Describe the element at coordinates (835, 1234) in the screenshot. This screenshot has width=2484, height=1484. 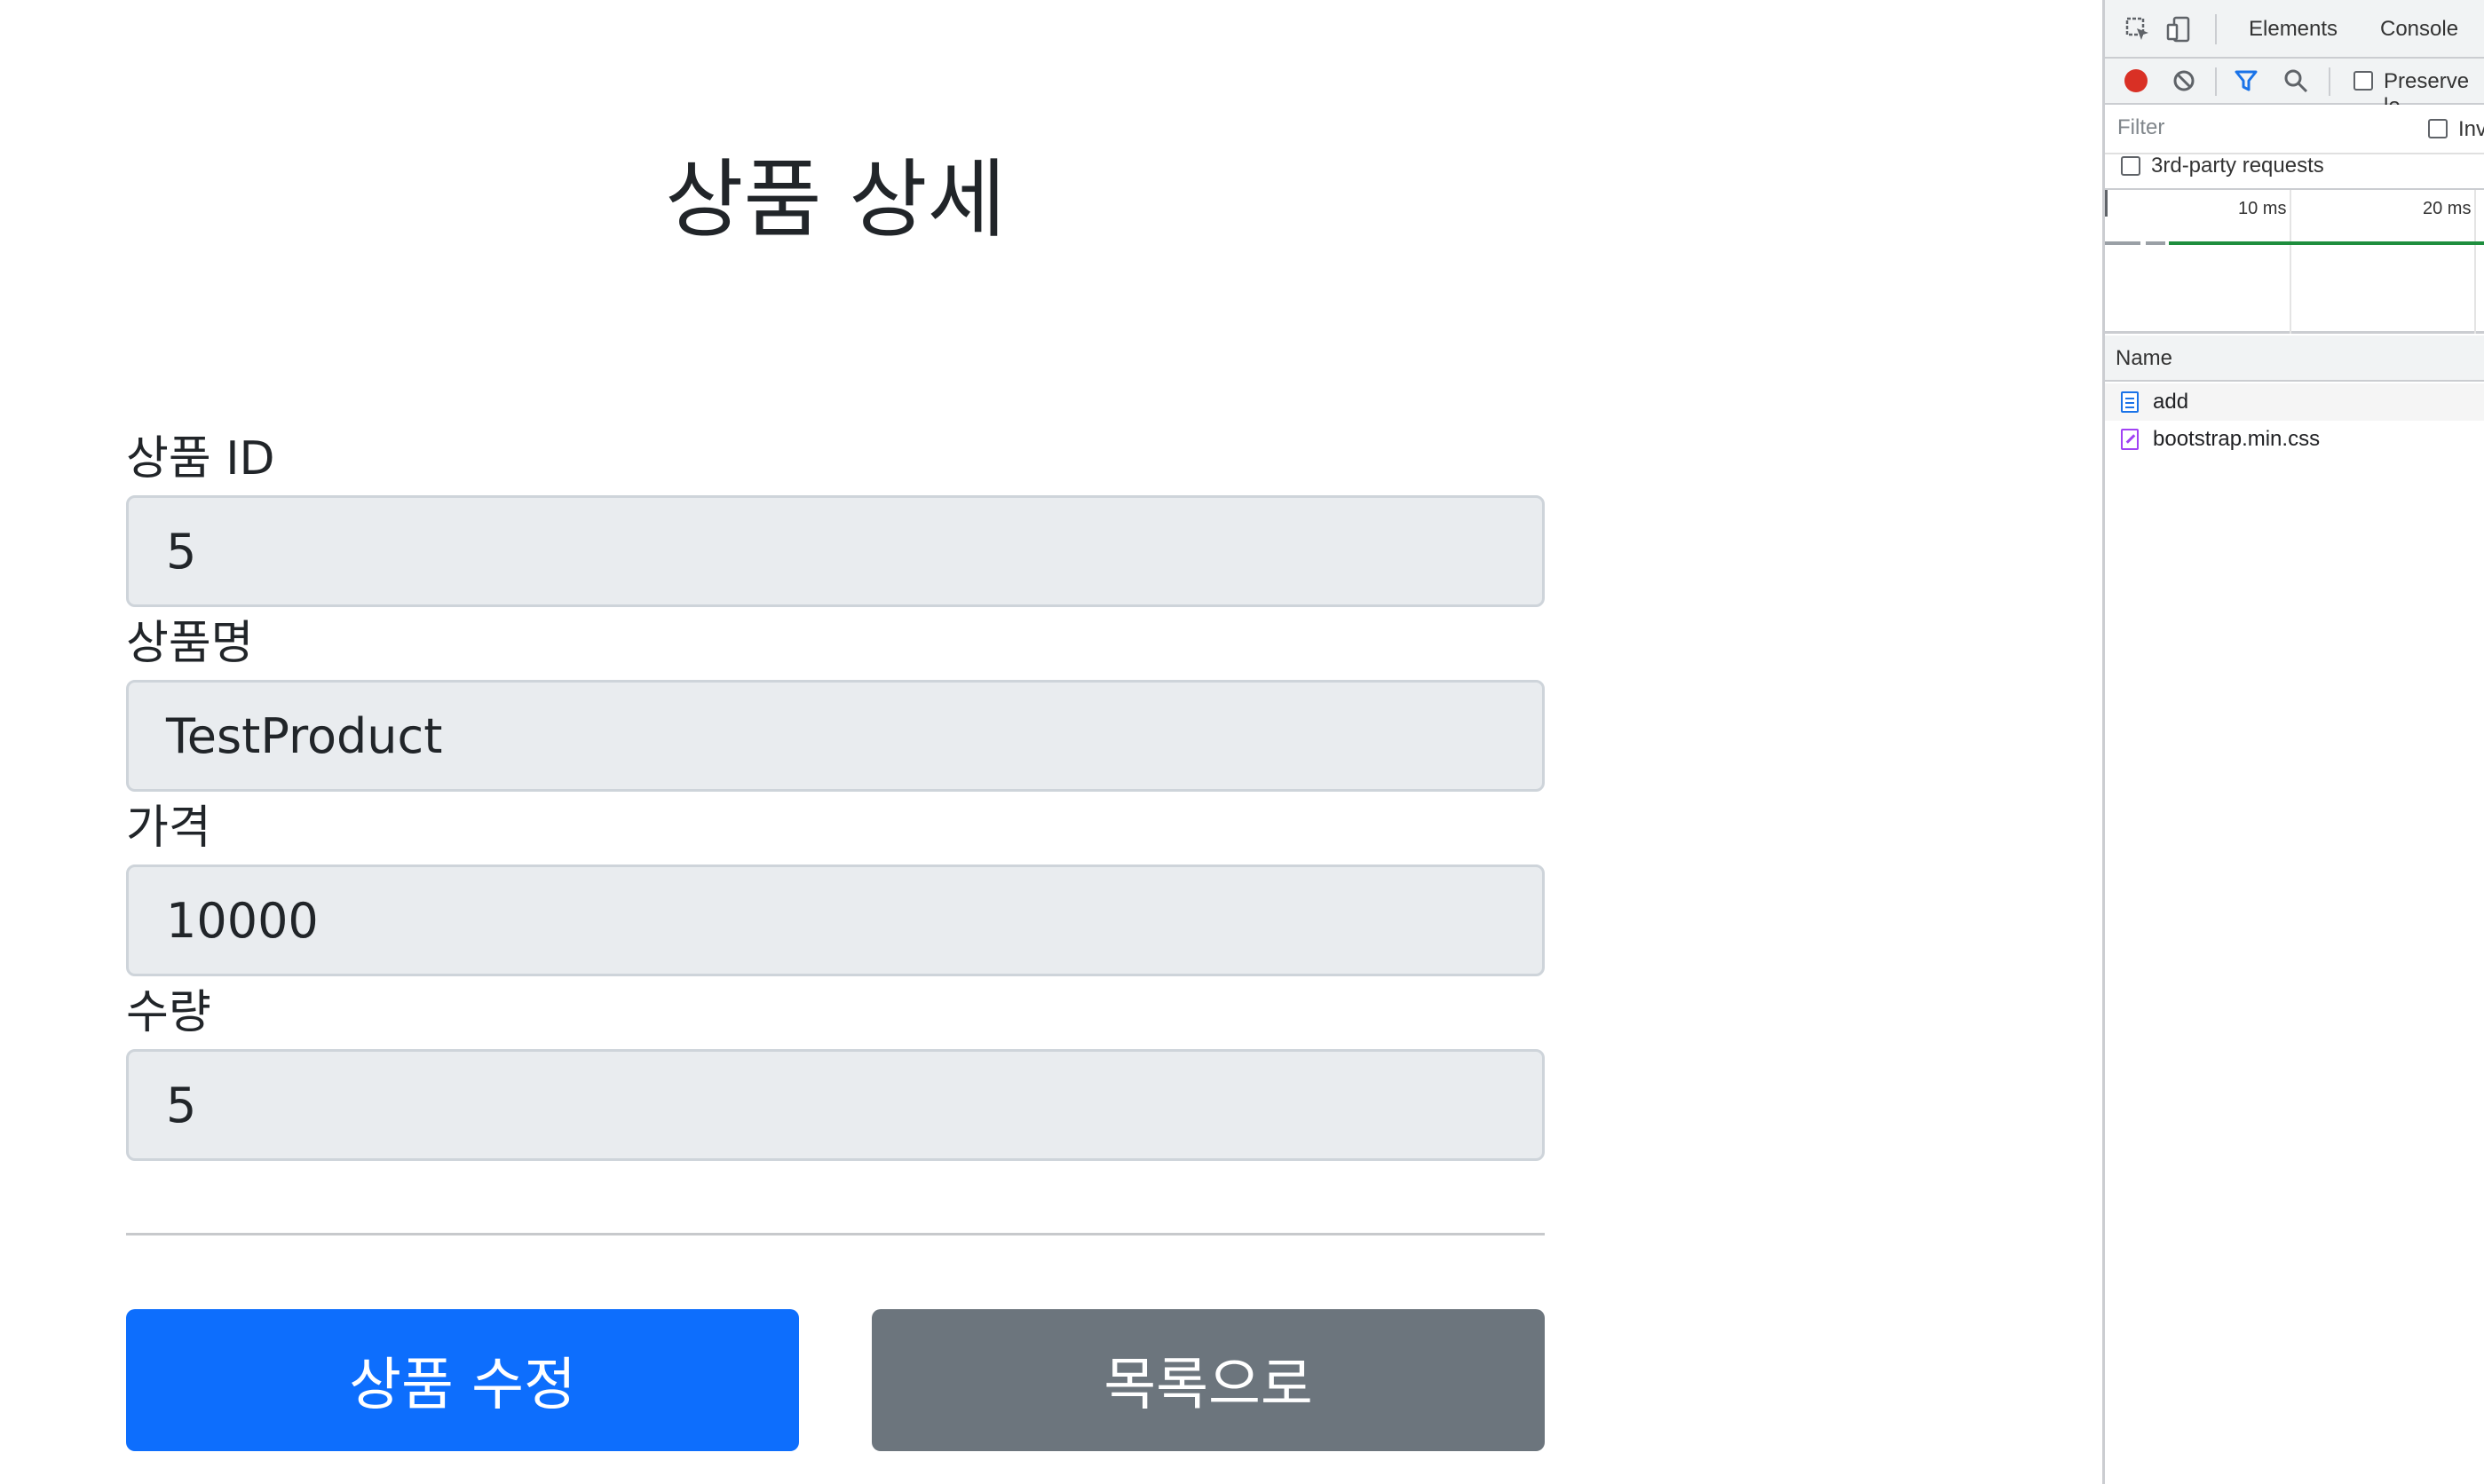
I see `divider` at that location.